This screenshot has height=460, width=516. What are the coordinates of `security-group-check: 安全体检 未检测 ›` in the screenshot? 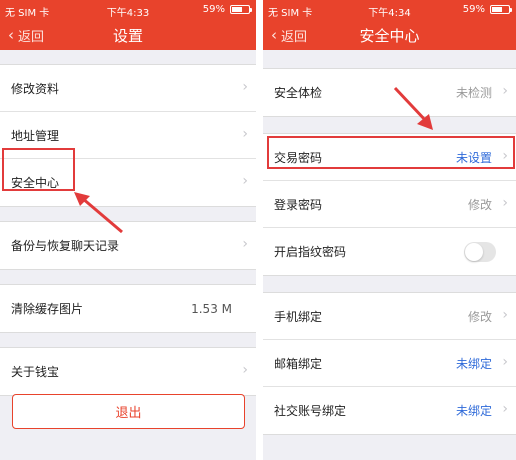 It's located at (389, 92).